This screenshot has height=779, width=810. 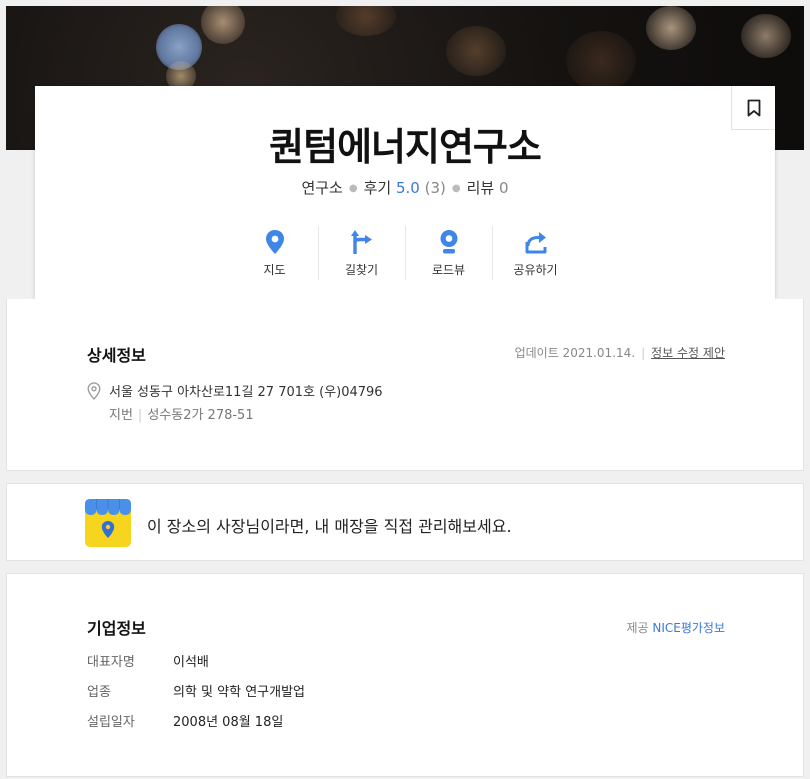 I want to click on location-pin-icon, so click(x=94, y=390).